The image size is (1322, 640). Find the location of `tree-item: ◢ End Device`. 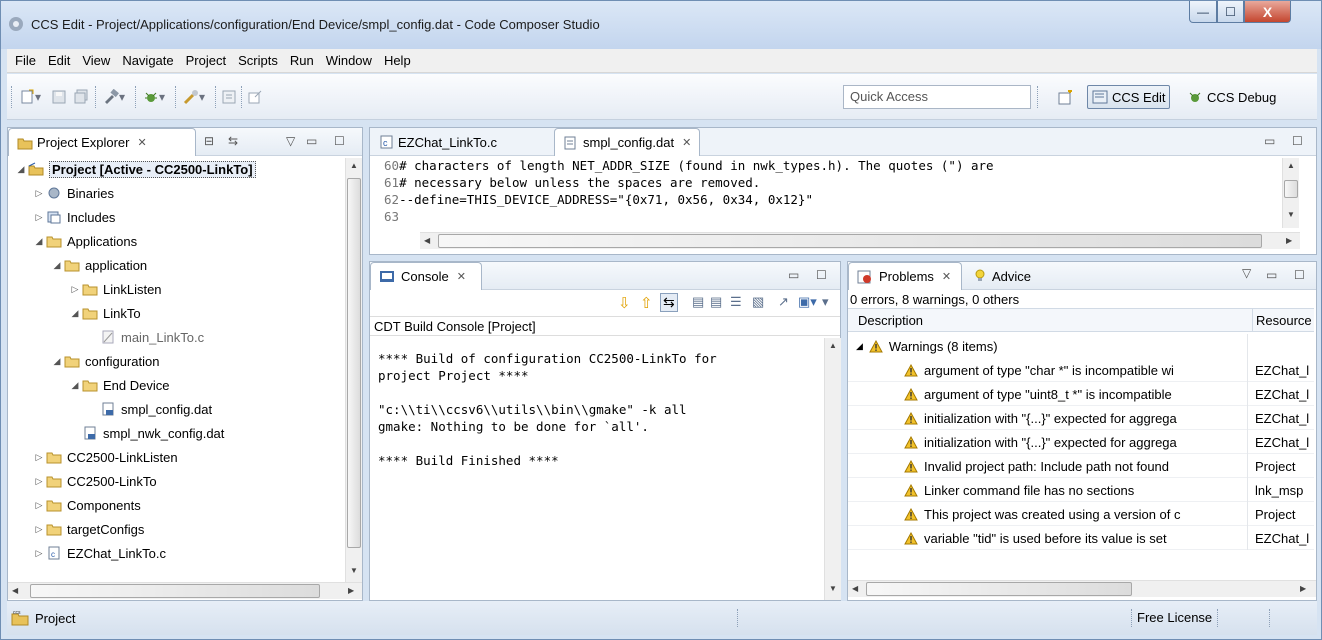

tree-item: ◢ End Device is located at coordinates (119, 385).